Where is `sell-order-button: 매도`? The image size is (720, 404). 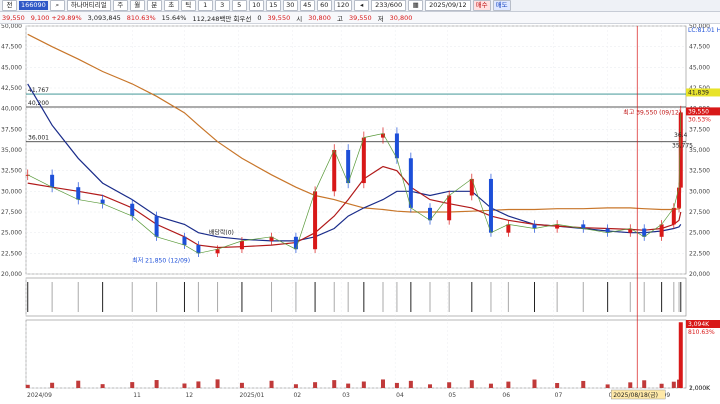 sell-order-button: 매도 is located at coordinates (501, 5).